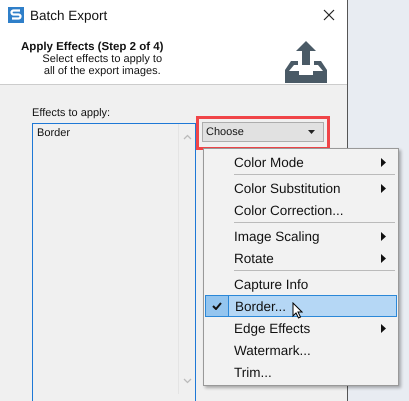 The image size is (409, 401). What do you see at coordinates (16, 15) in the screenshot?
I see `app-logo-icon` at bounding box center [16, 15].